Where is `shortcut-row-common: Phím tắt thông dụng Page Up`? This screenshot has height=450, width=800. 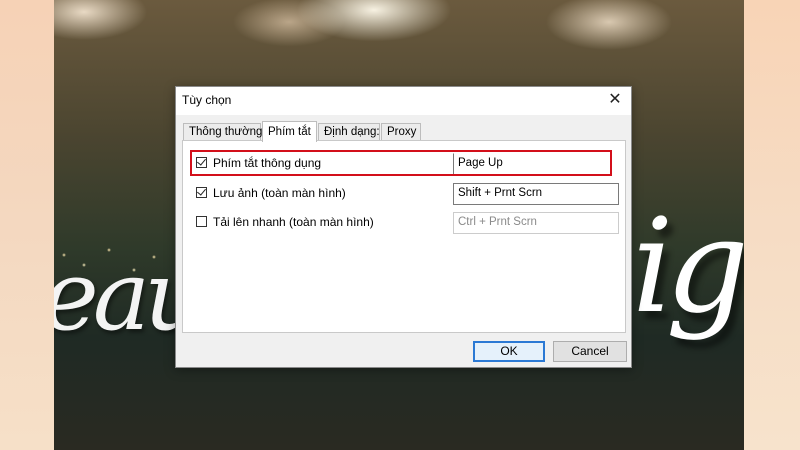
shortcut-row-common: Phím tắt thông dụng Page Up is located at coordinates (407, 164).